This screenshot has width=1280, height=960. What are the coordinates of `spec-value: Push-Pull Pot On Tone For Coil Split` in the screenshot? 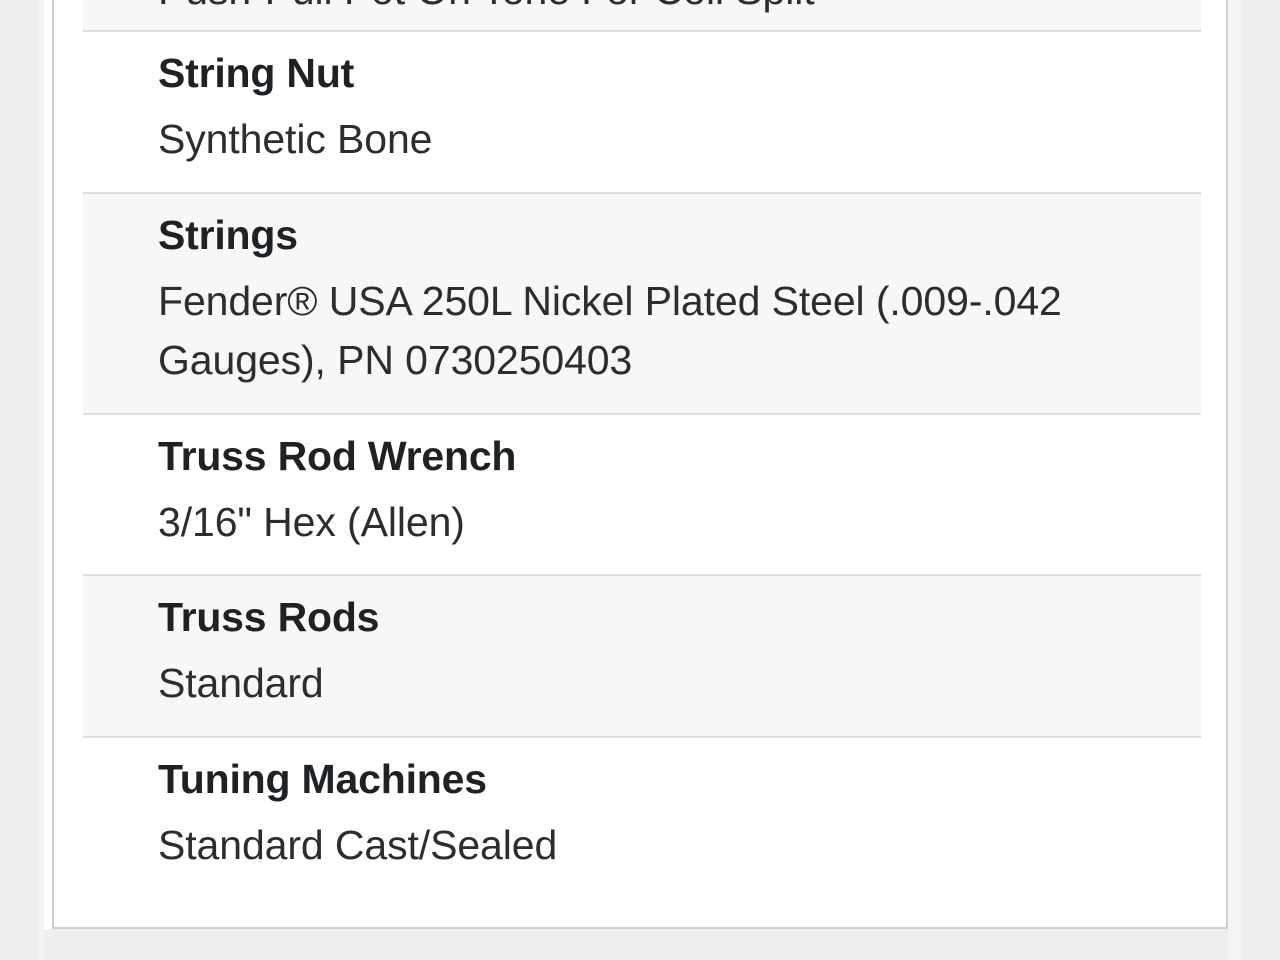 It's located at (679, 10).